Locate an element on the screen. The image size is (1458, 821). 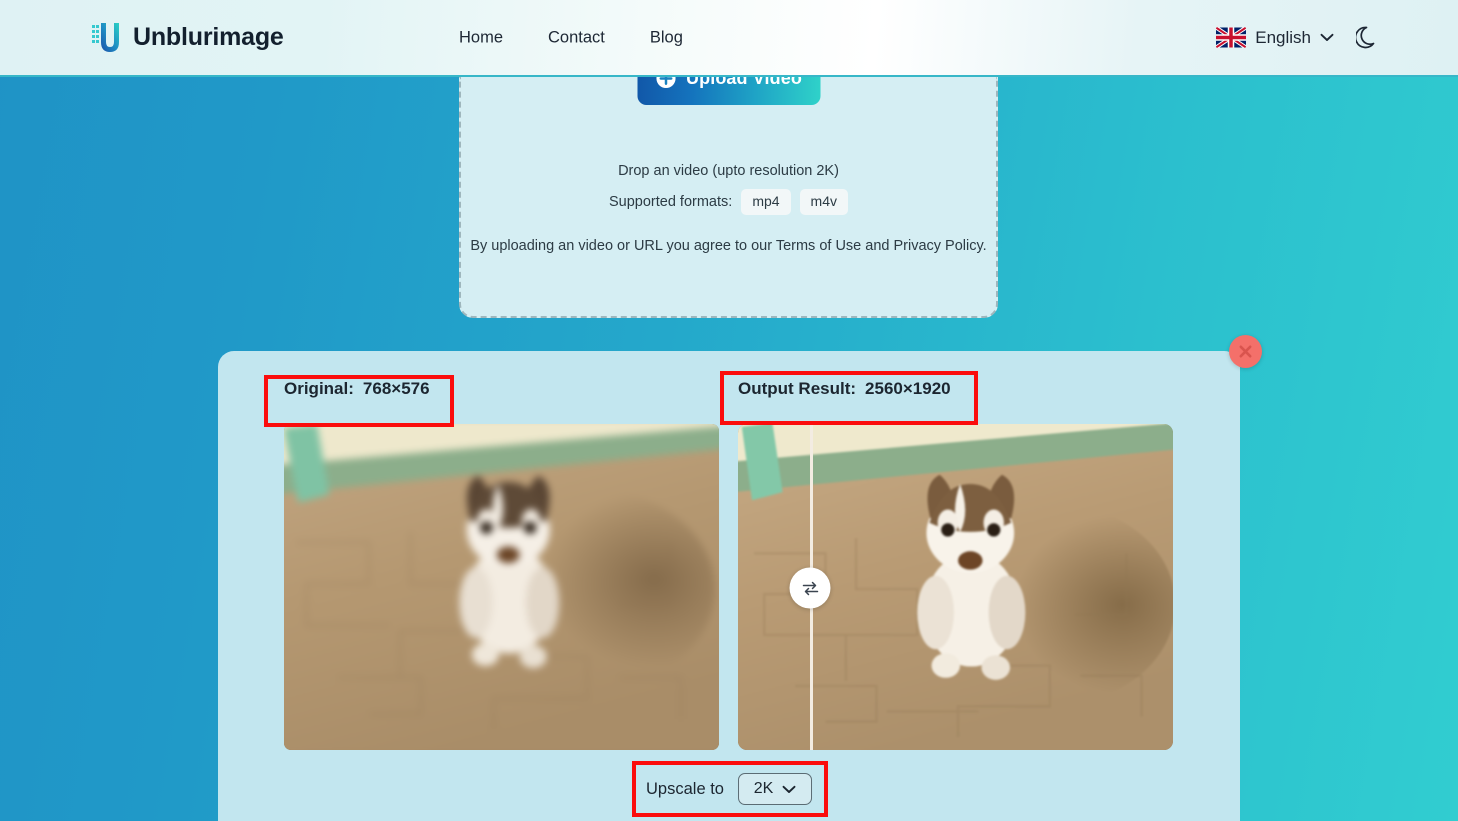
upscale-control: Upscale to 2K is located at coordinates (729, 789).